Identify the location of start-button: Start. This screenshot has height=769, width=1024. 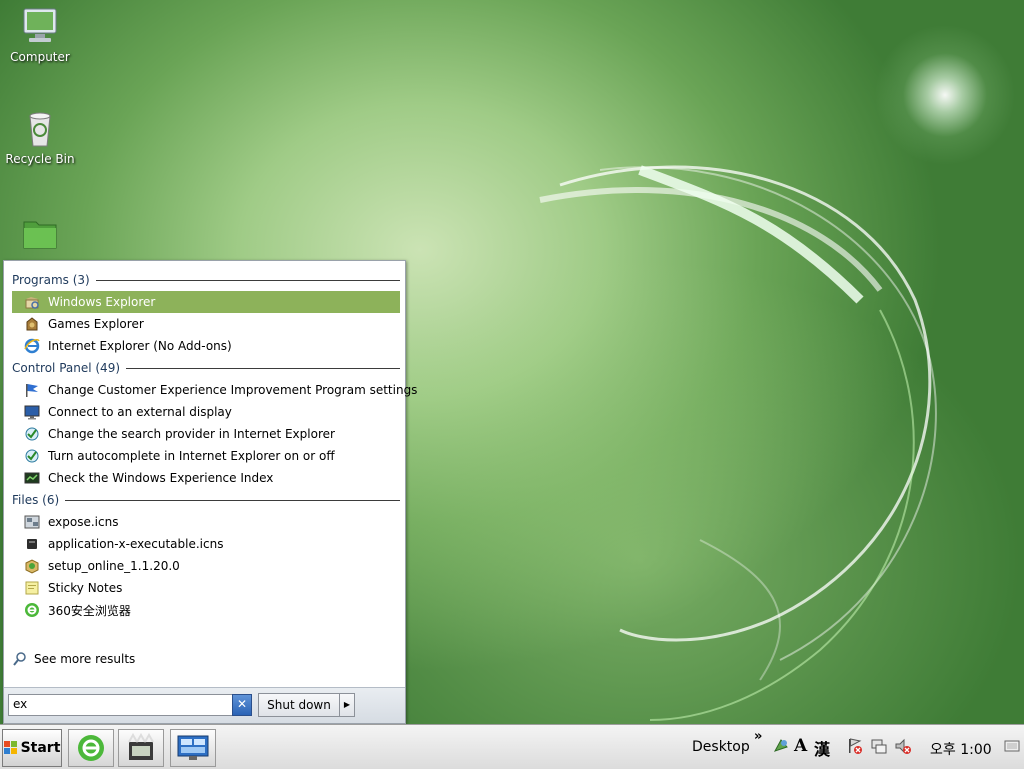
(32, 748).